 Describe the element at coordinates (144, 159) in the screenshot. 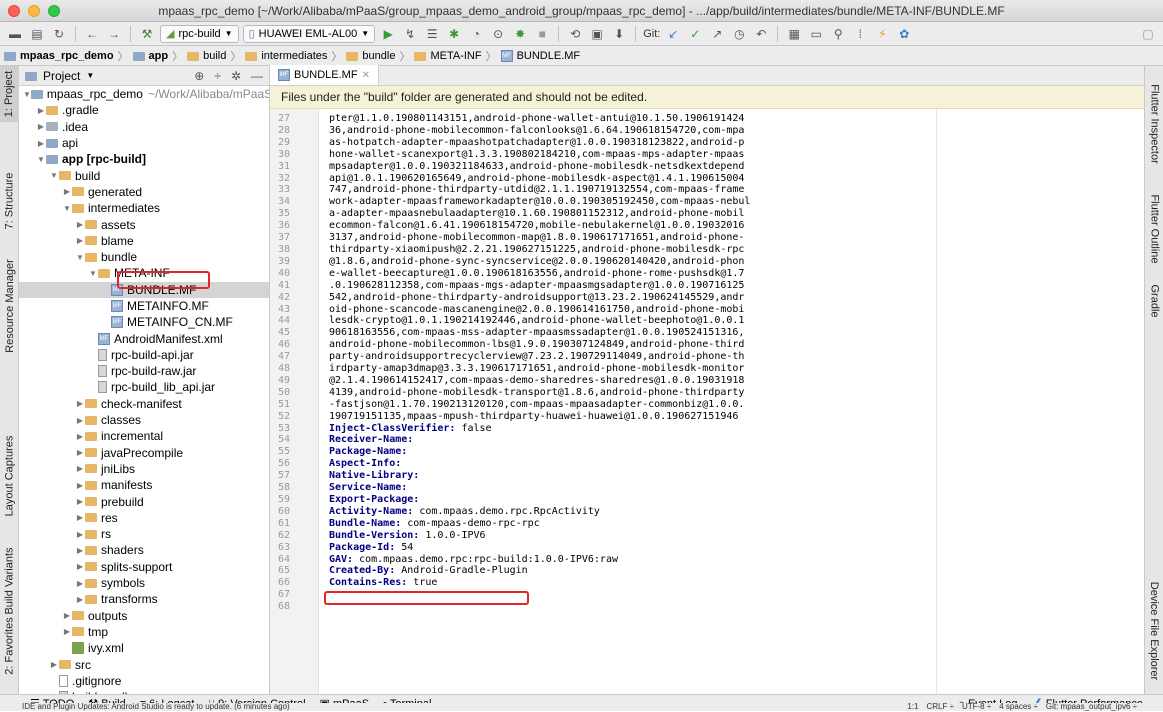

I see `tree-item: ▼ app [rpc-build]` at that location.